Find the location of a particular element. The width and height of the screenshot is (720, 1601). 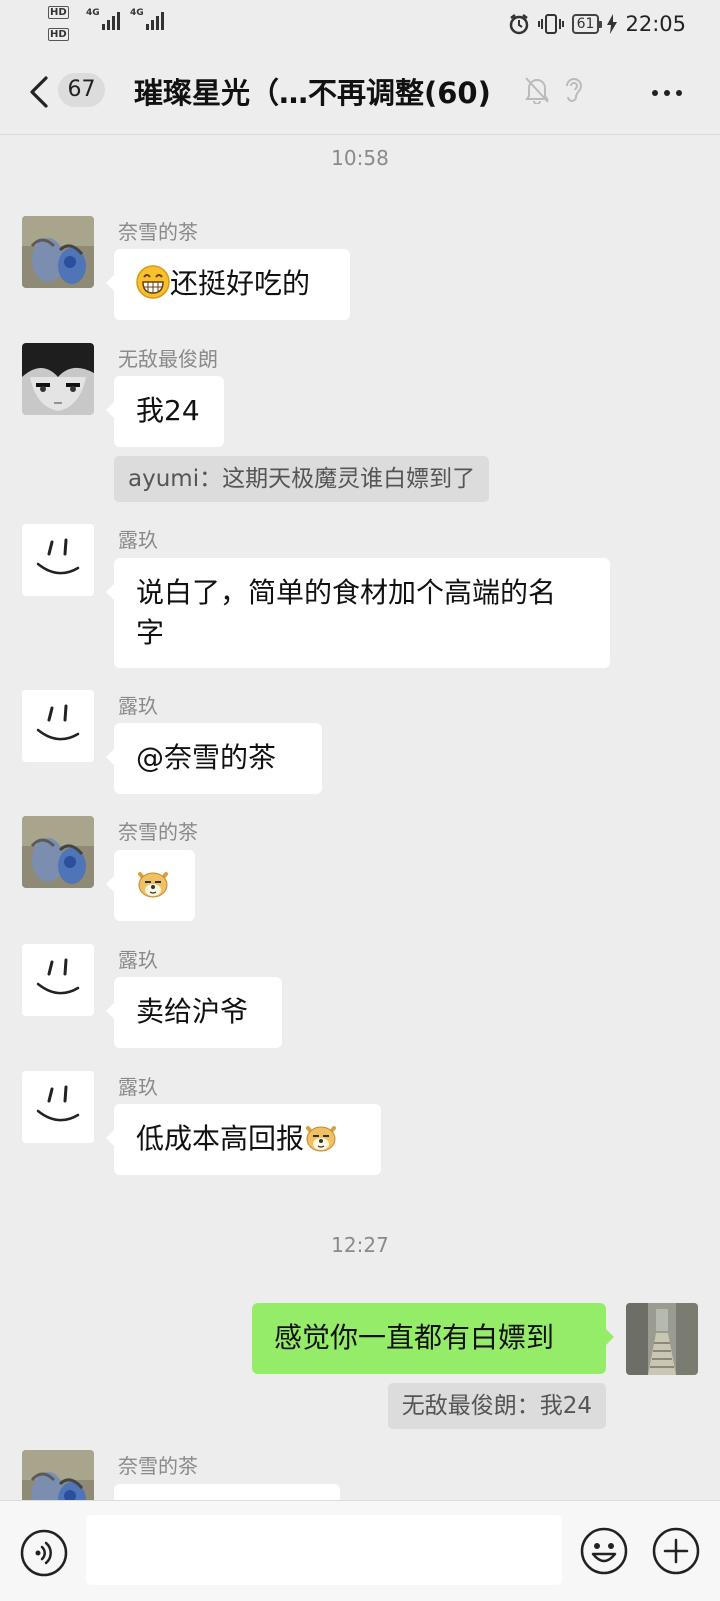

network-type-2: 4G is located at coordinates (137, 13).